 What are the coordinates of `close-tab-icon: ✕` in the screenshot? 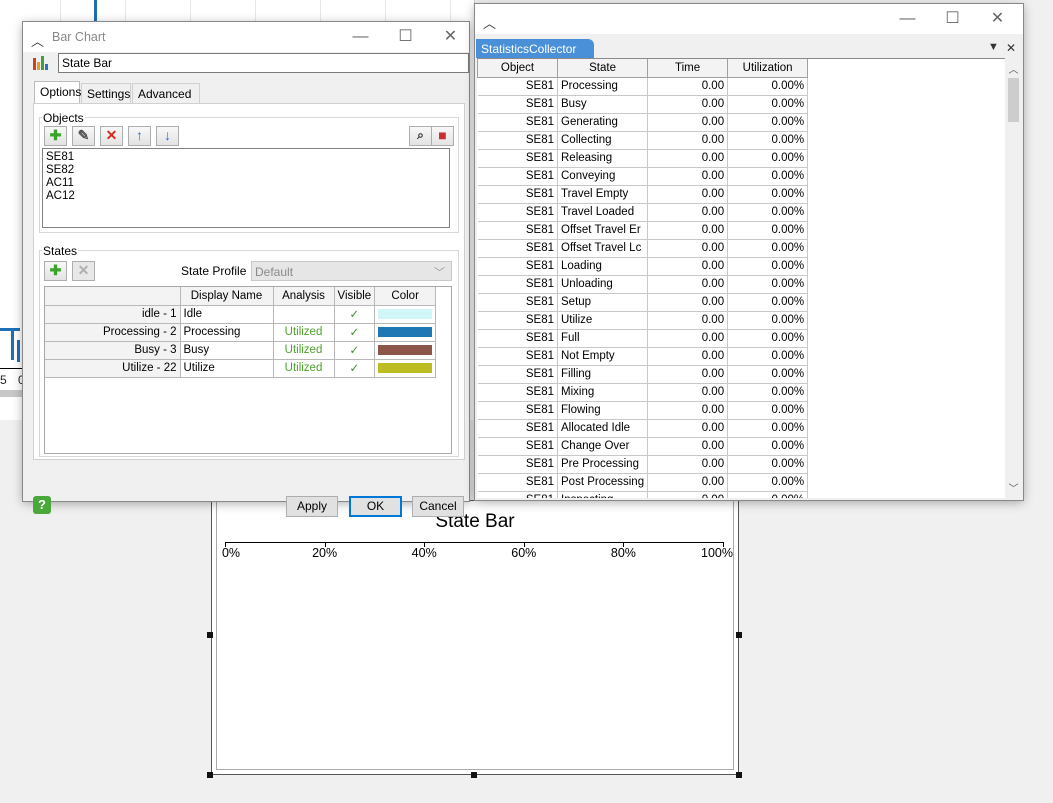 It's located at (1011, 48).